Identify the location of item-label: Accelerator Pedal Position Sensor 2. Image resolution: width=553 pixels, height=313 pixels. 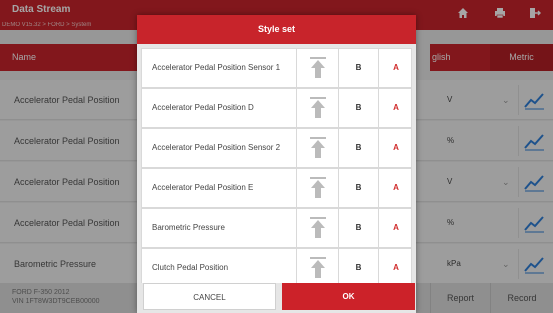
(216, 147).